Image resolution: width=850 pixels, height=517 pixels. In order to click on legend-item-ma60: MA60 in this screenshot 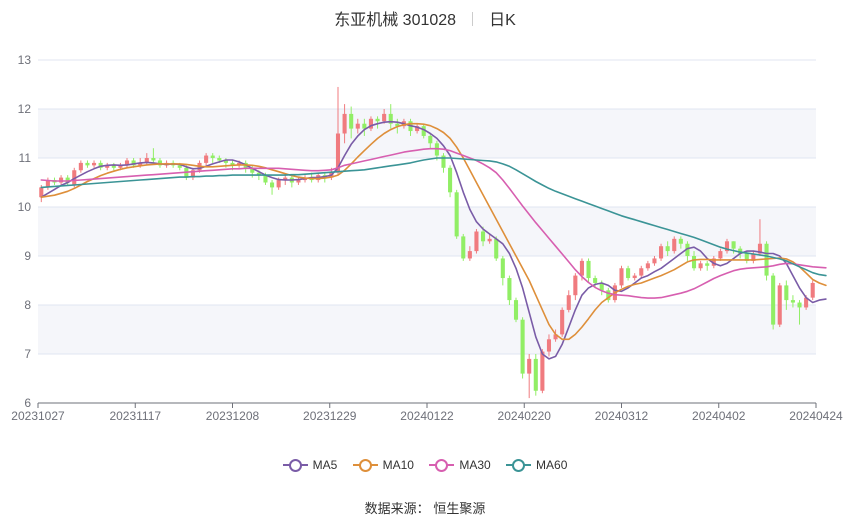, I will do `click(536, 465)`.